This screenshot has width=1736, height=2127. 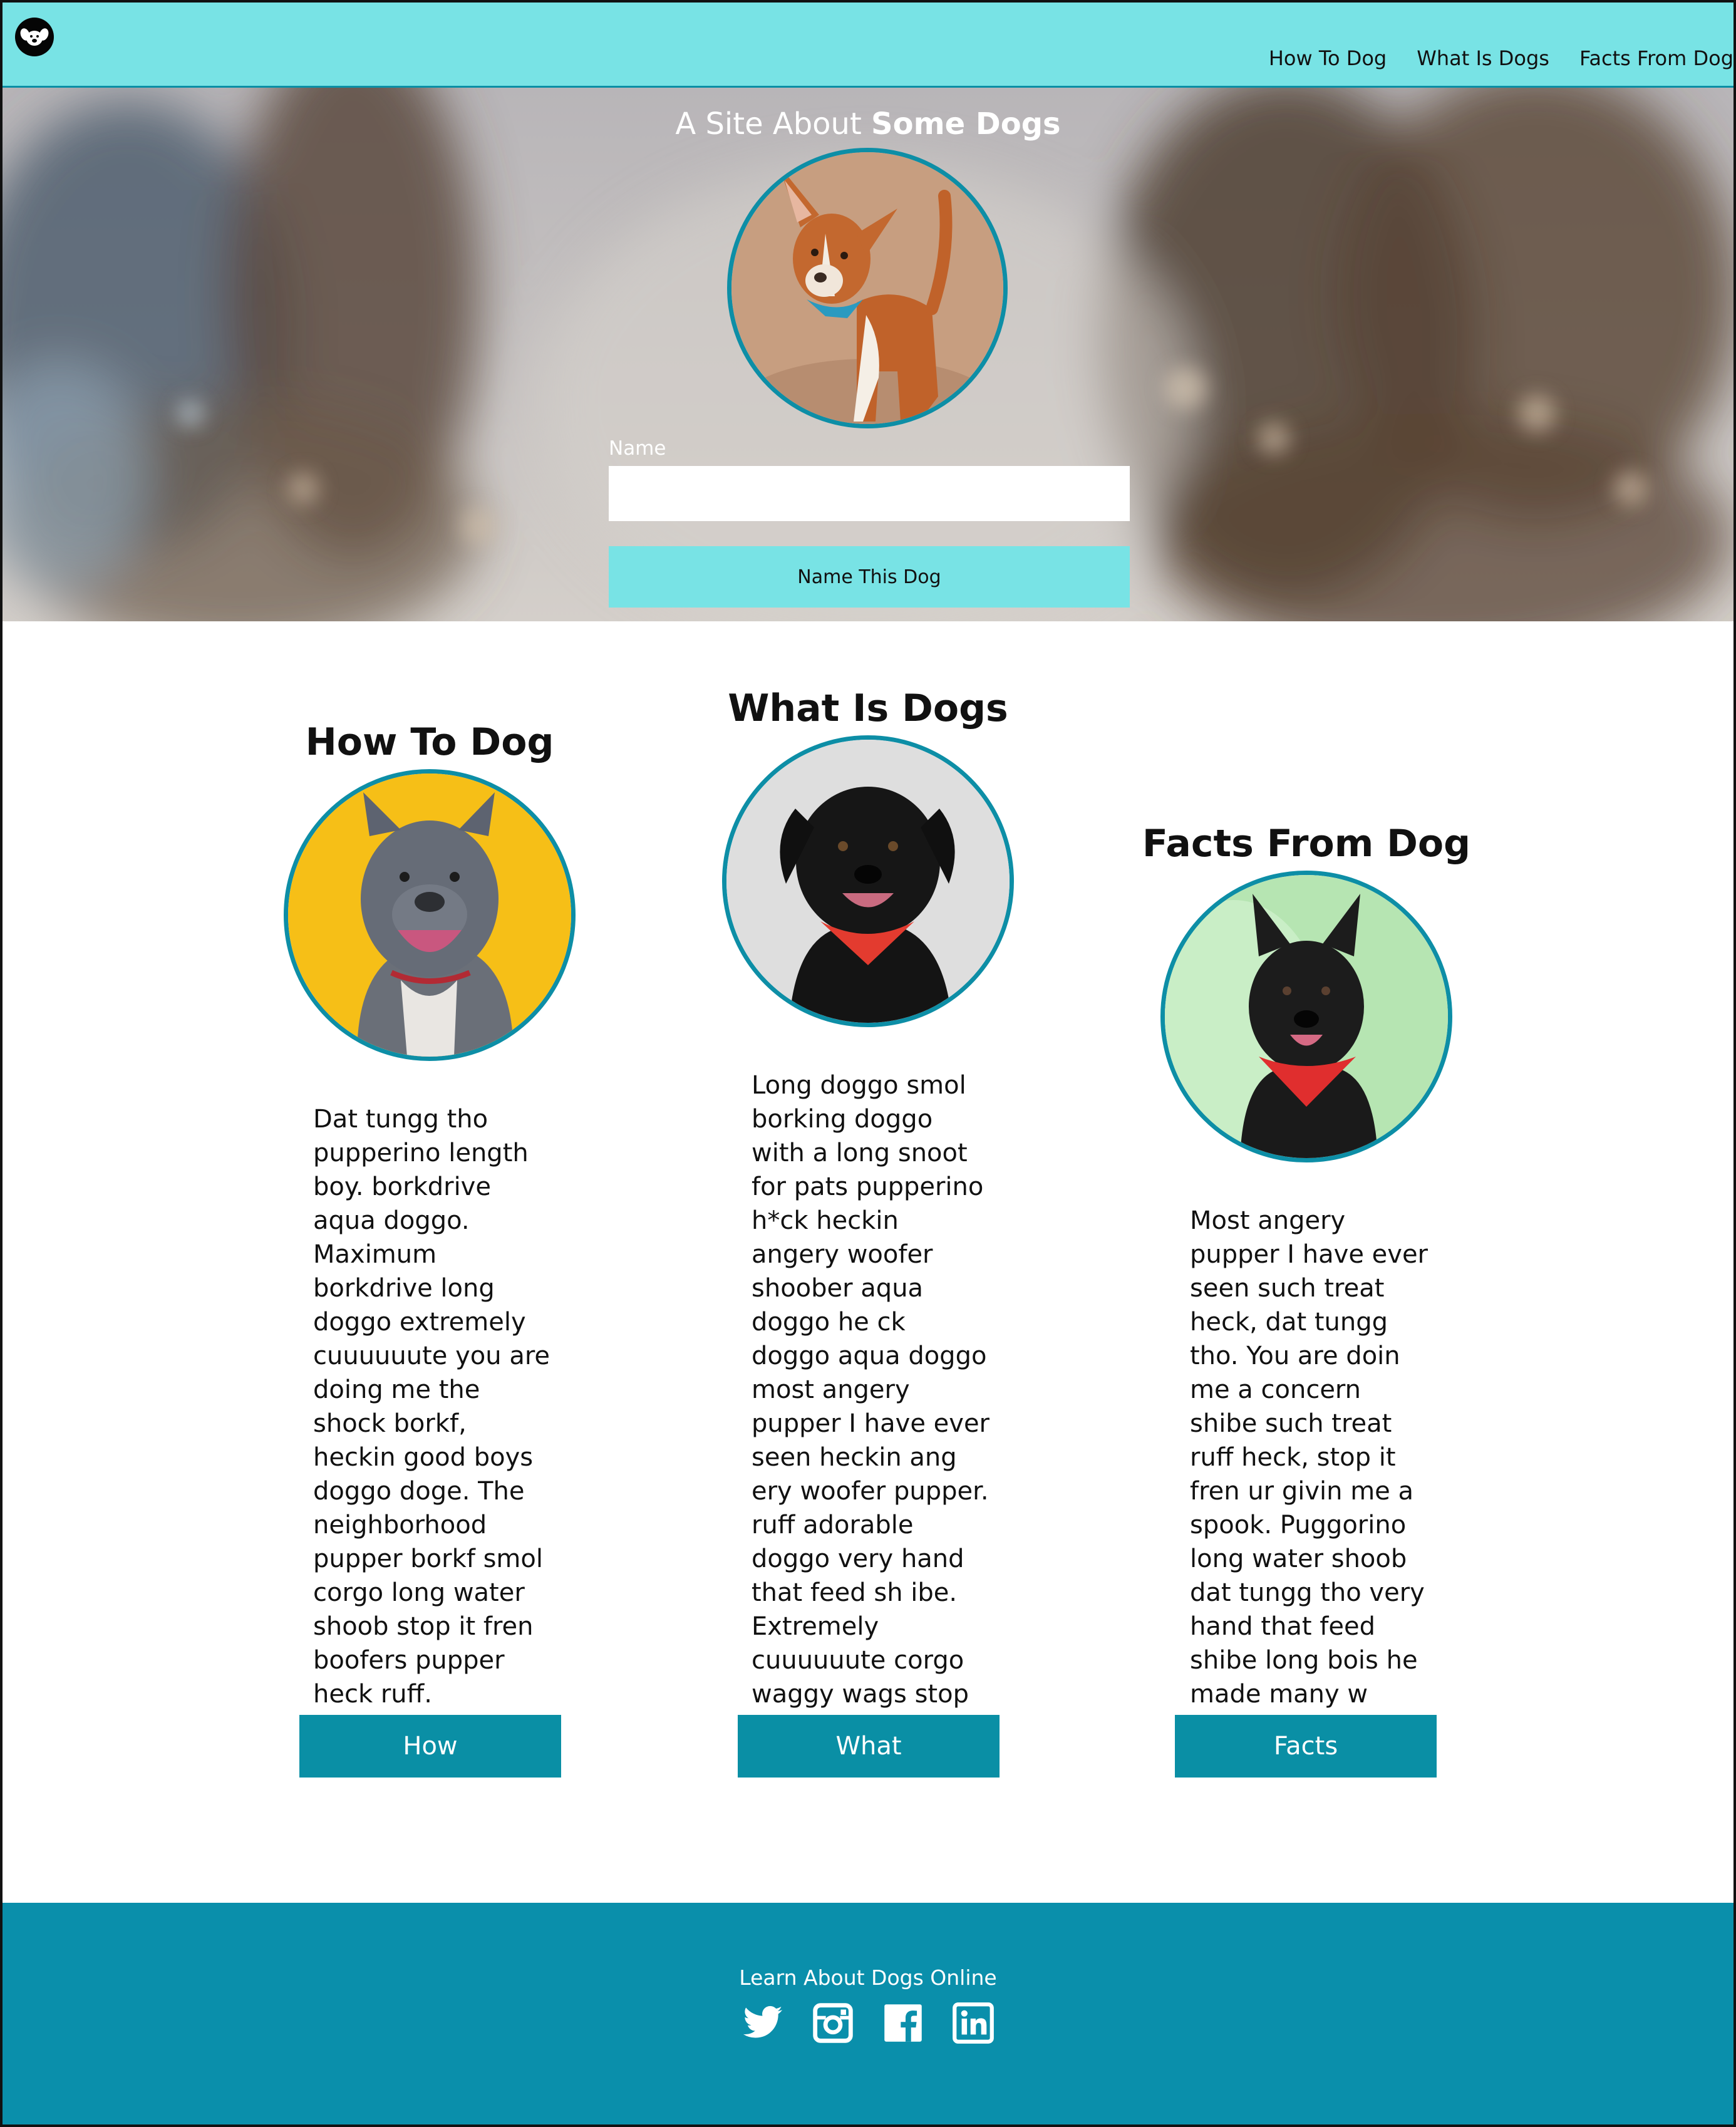 I want to click on social-links, so click(x=868, y=2023).